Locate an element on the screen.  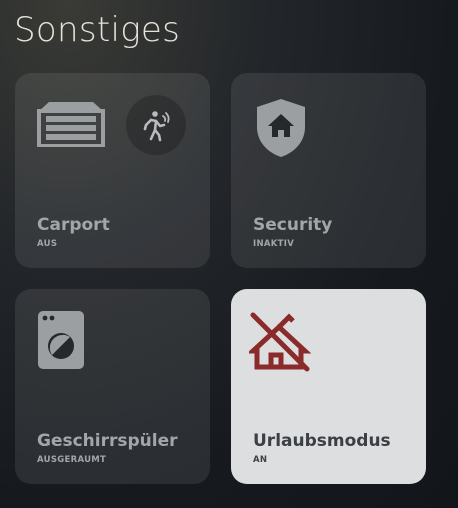
tile-state: AN is located at coordinates (260, 460).